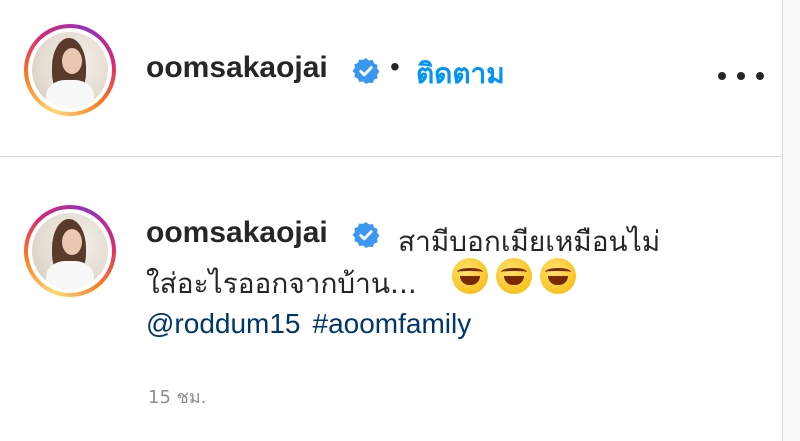 The height and width of the screenshot is (441, 800). I want to click on more-options-icon, so click(741, 76).